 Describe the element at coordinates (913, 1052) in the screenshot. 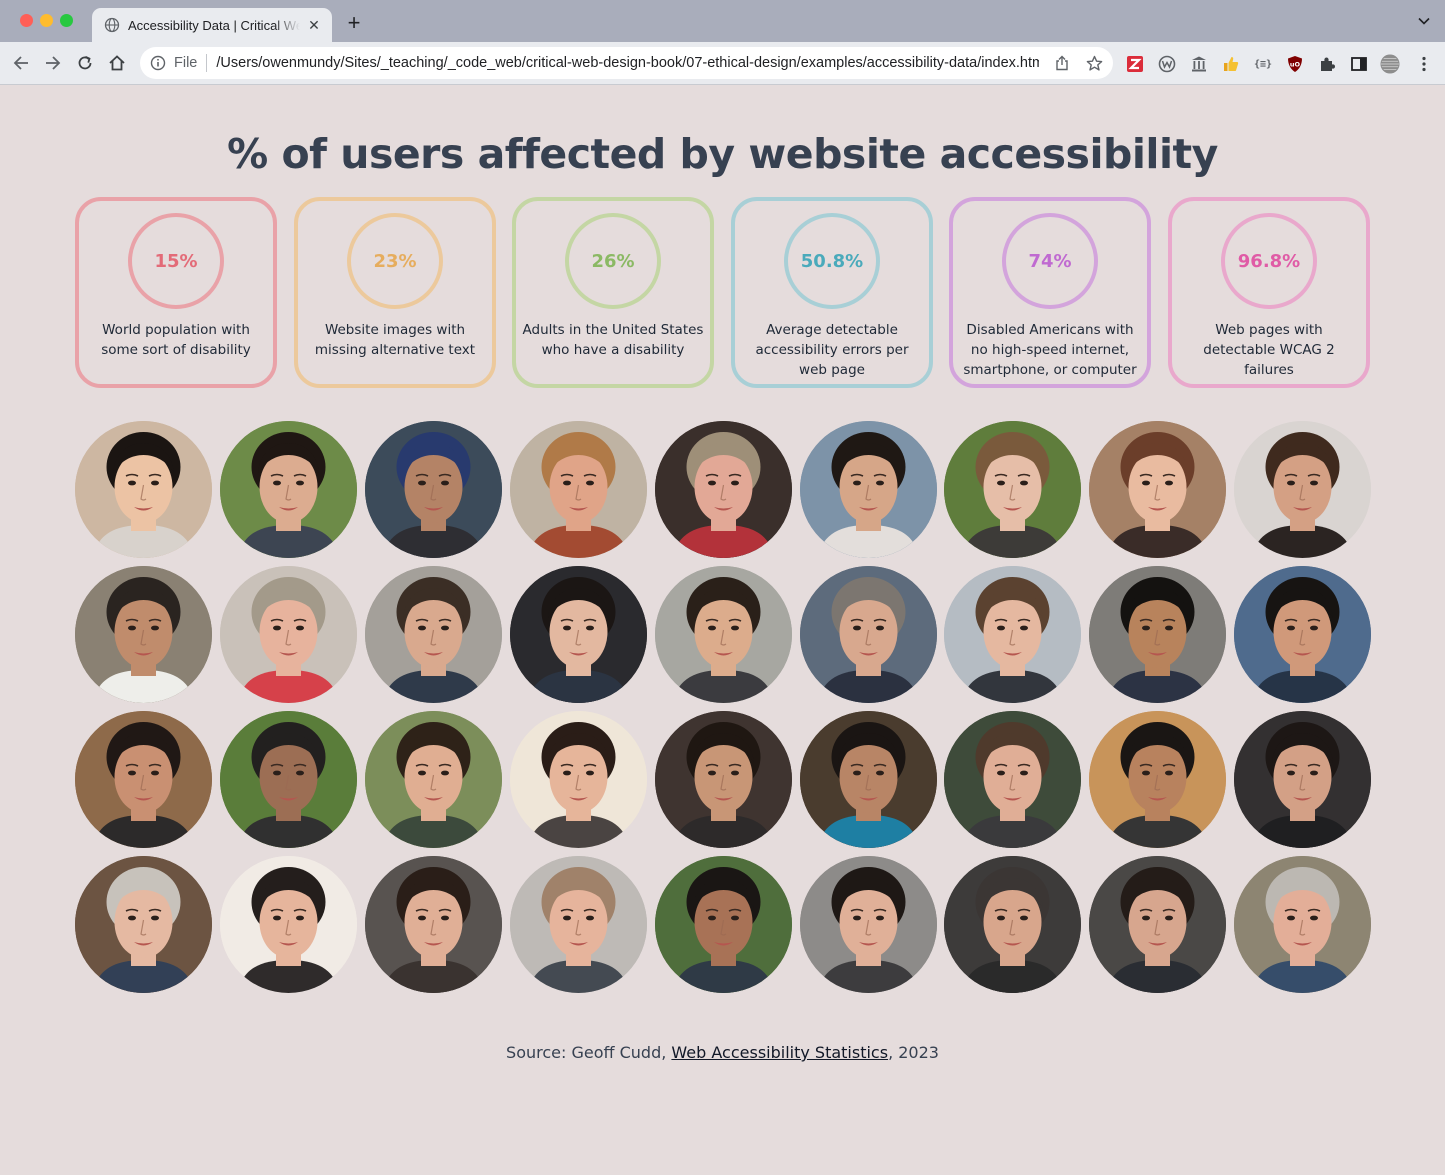

I see `source-suffix: , 2023` at that location.